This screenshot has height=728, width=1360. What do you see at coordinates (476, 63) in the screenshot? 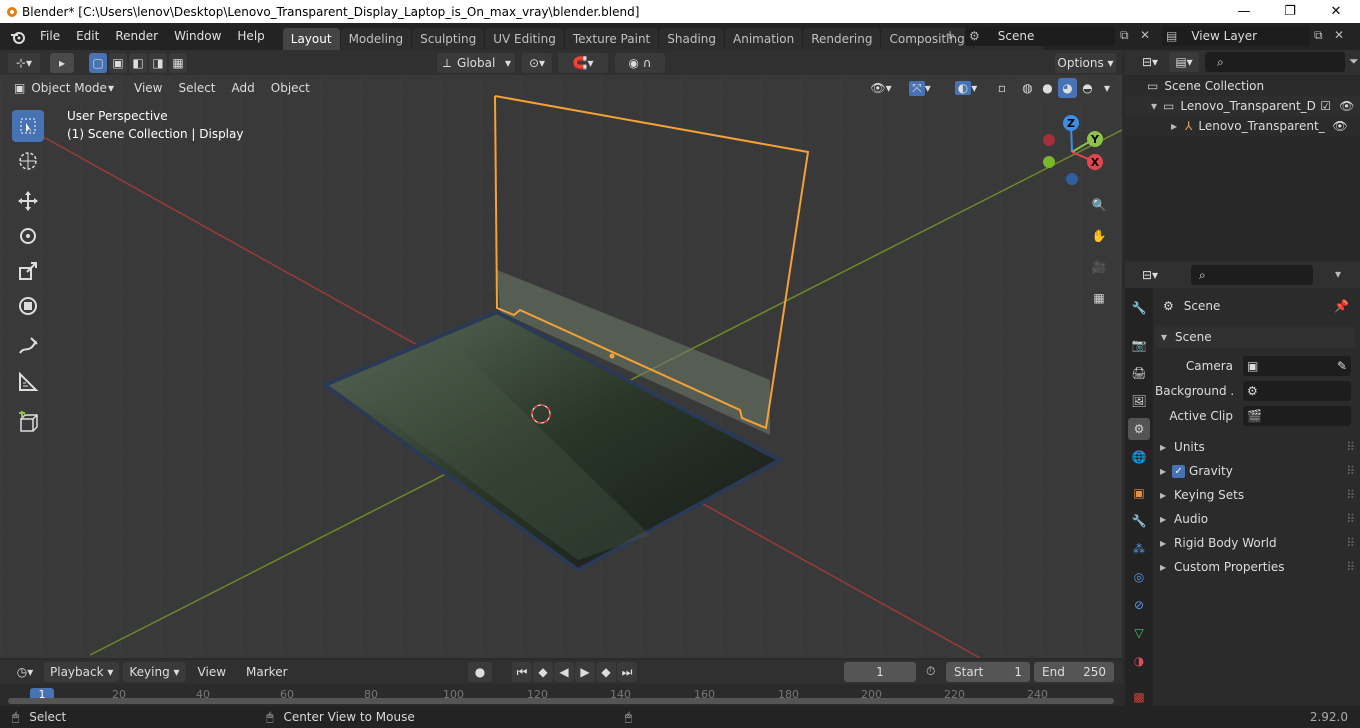
I see `transform-orientation-dropdown: ⟂ Global ▾` at bounding box center [476, 63].